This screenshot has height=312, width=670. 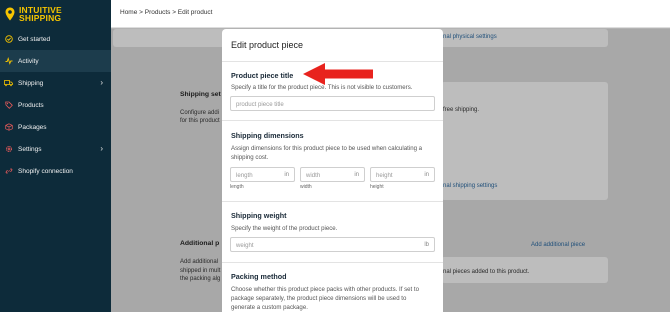 What do you see at coordinates (390, 14) in the screenshot?
I see `top-bar: Home > Products > Edit product` at bounding box center [390, 14].